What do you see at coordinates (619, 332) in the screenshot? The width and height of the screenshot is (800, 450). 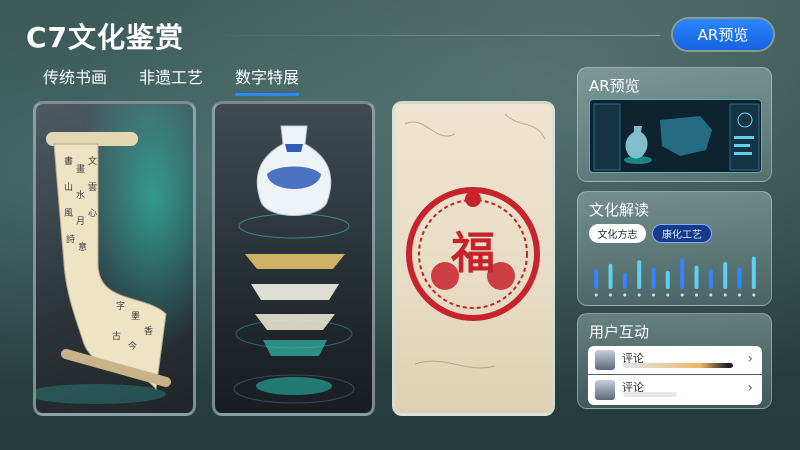 I see `user-interaction-title: 用户互动` at bounding box center [619, 332].